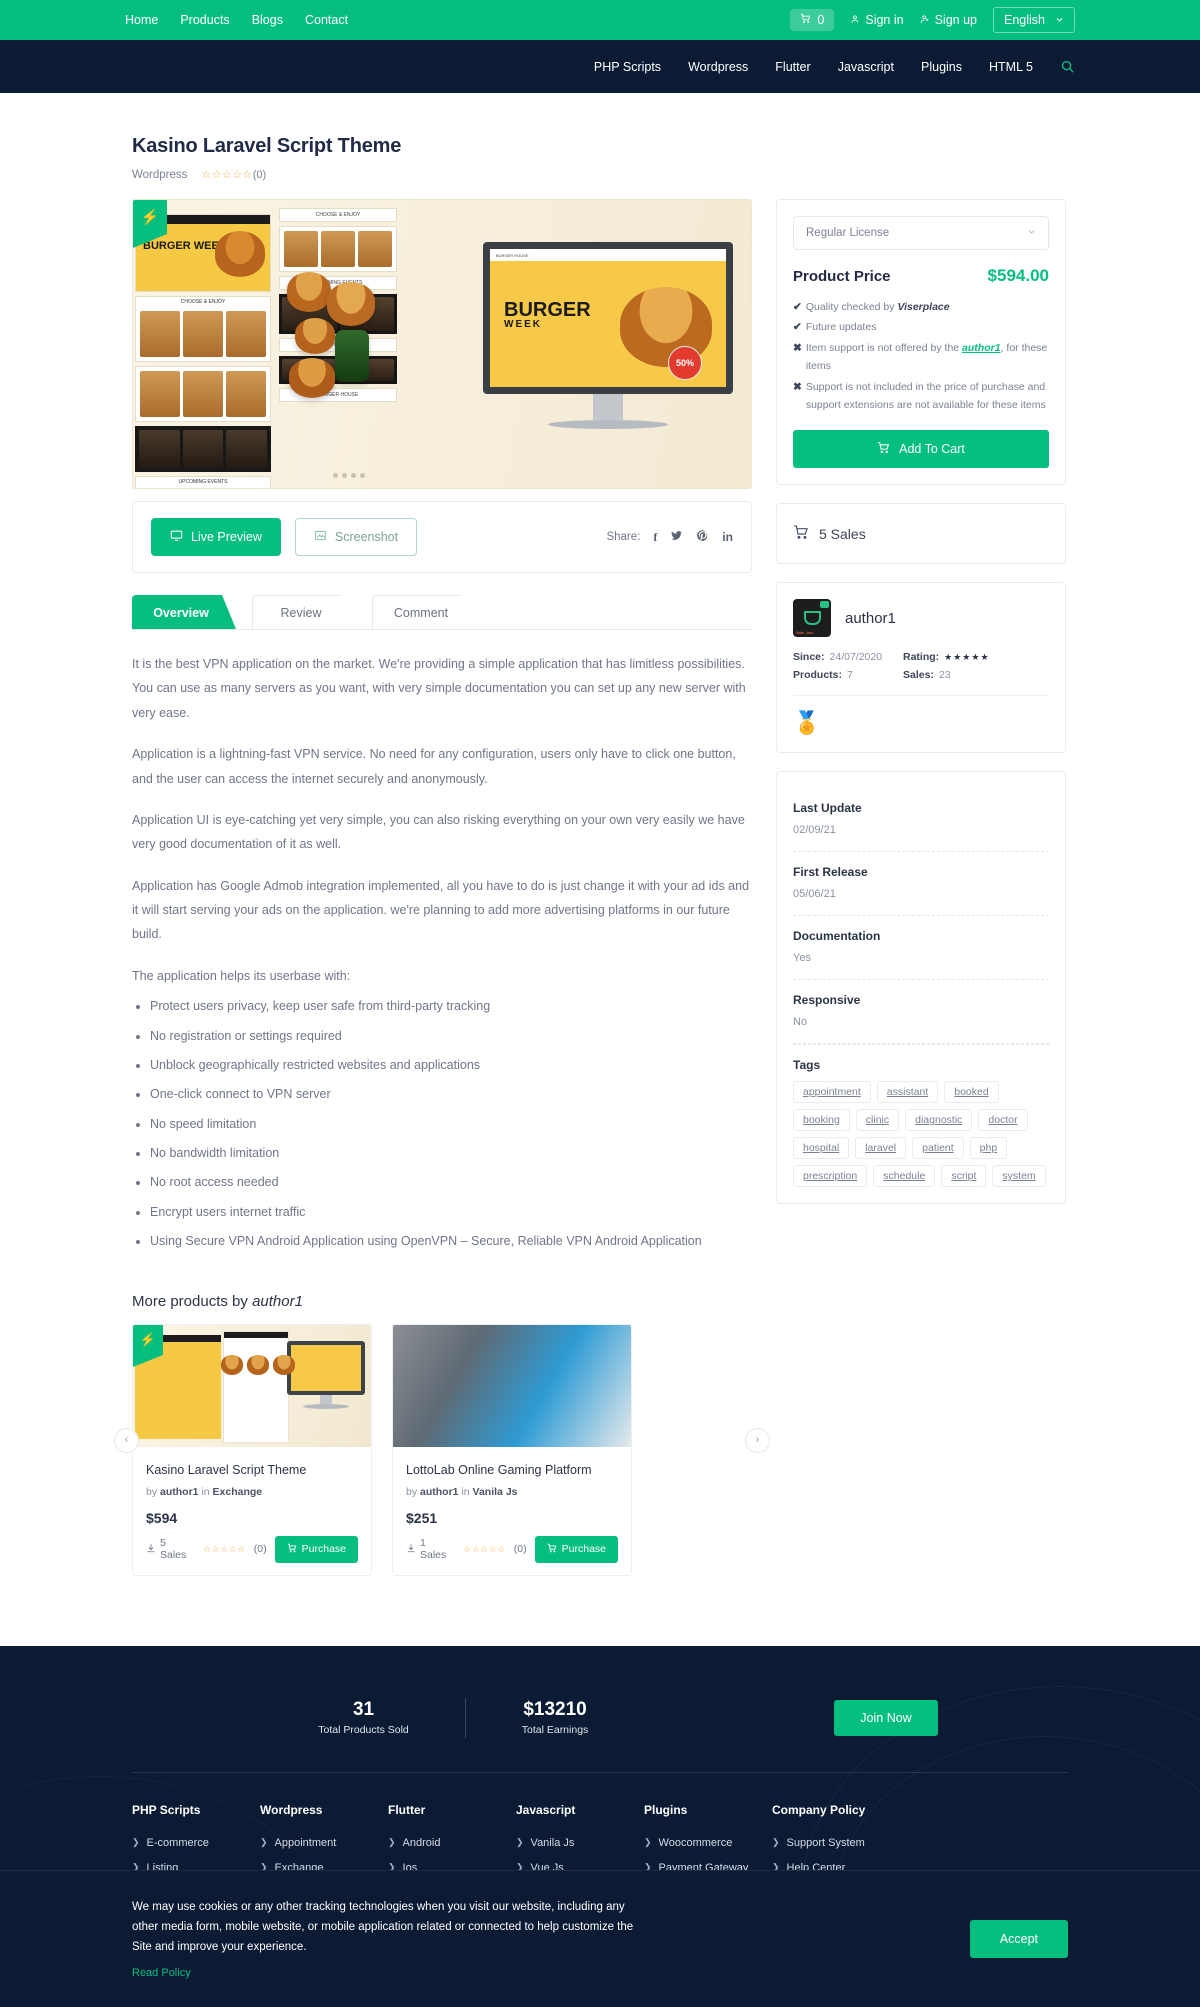 This screenshot has height=2007, width=1200. What do you see at coordinates (203, 302) in the screenshot?
I see `mockup-choose-label: CHOOSE & ENJOY` at bounding box center [203, 302].